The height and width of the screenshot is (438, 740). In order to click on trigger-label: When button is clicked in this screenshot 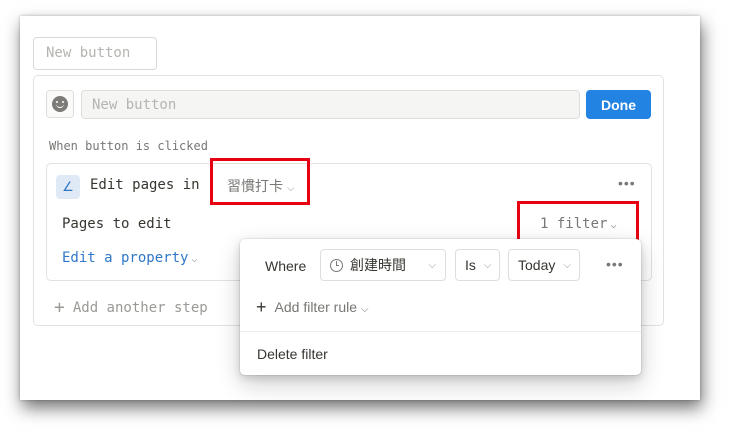, I will do `click(128, 146)`.